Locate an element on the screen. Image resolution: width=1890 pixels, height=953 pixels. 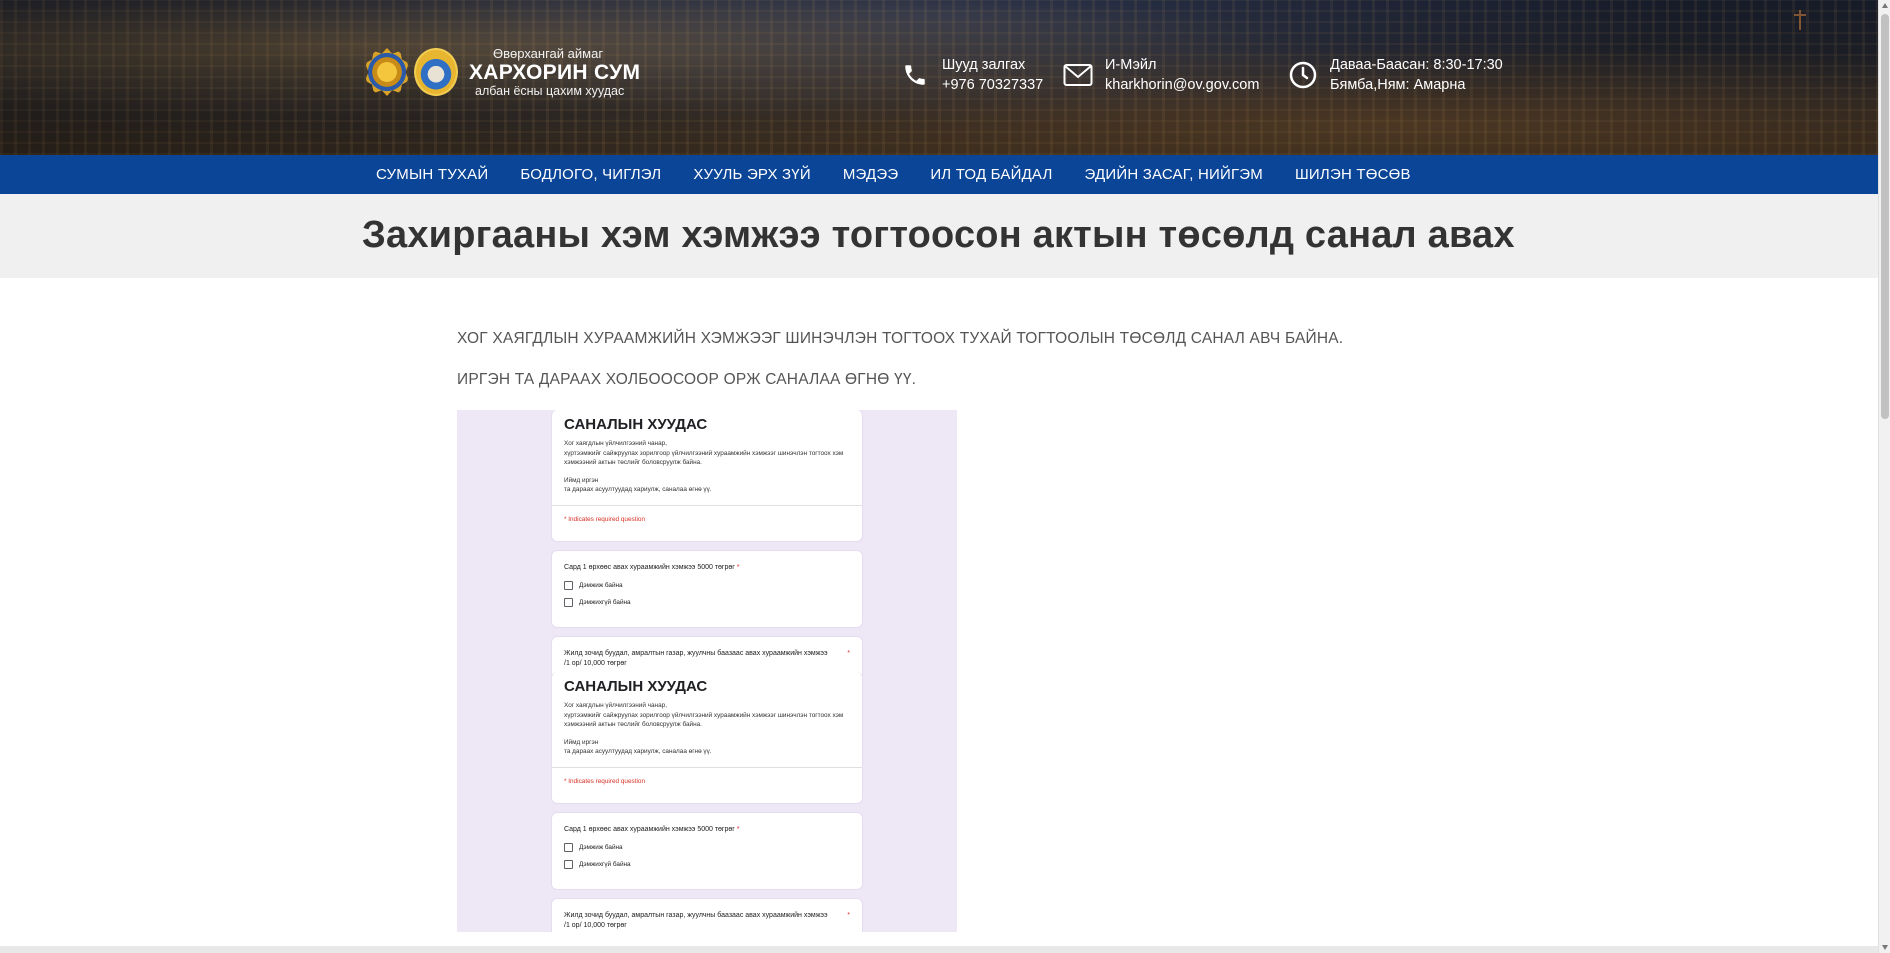
contact-phone-value: +976 70327337 is located at coordinates (992, 85).